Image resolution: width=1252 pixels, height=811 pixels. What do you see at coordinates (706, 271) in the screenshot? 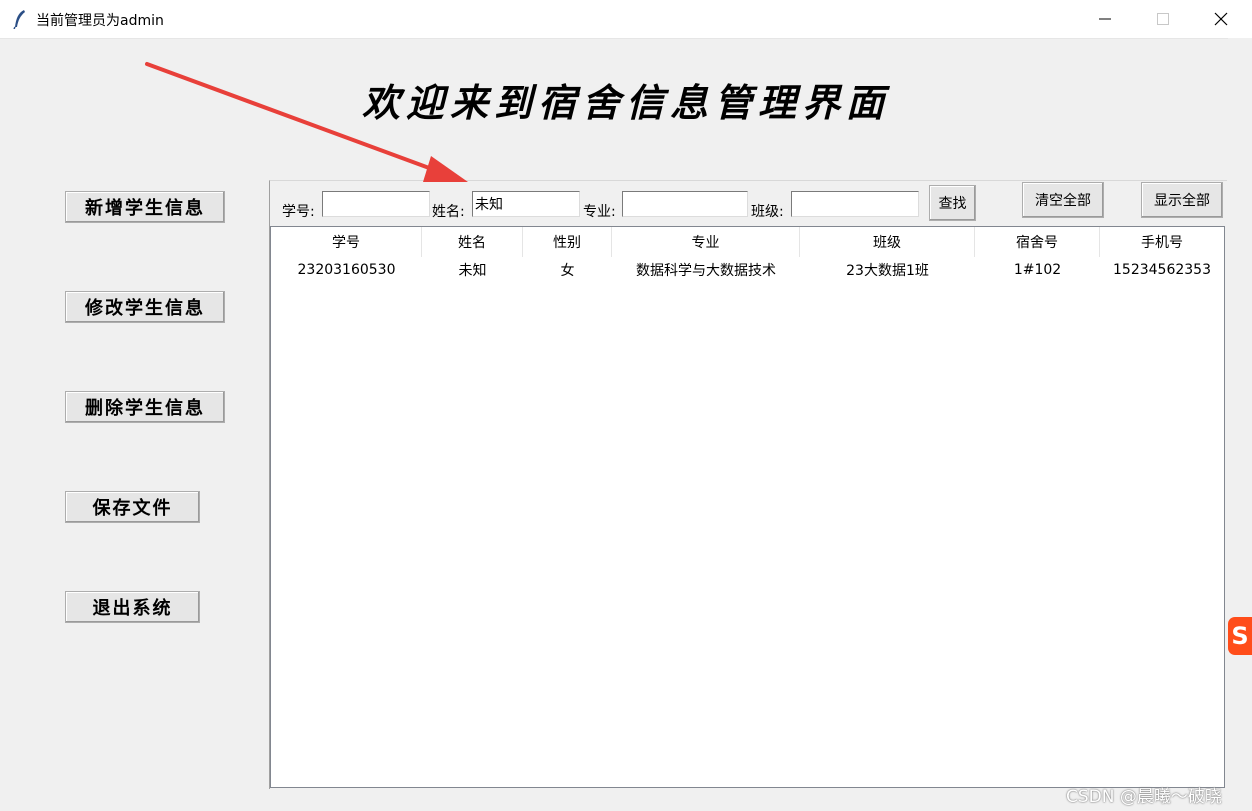
I see `table-cell: 数据科学与大数据技术` at bounding box center [706, 271].